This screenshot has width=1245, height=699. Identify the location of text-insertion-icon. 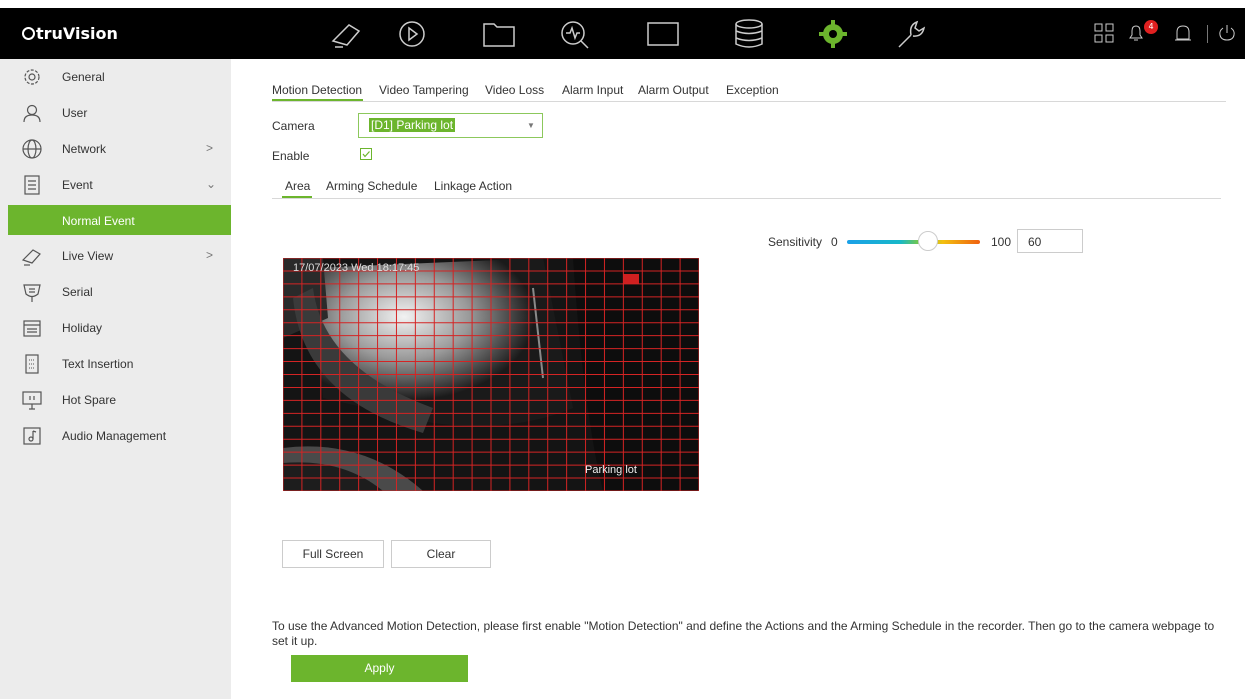
(32, 364).